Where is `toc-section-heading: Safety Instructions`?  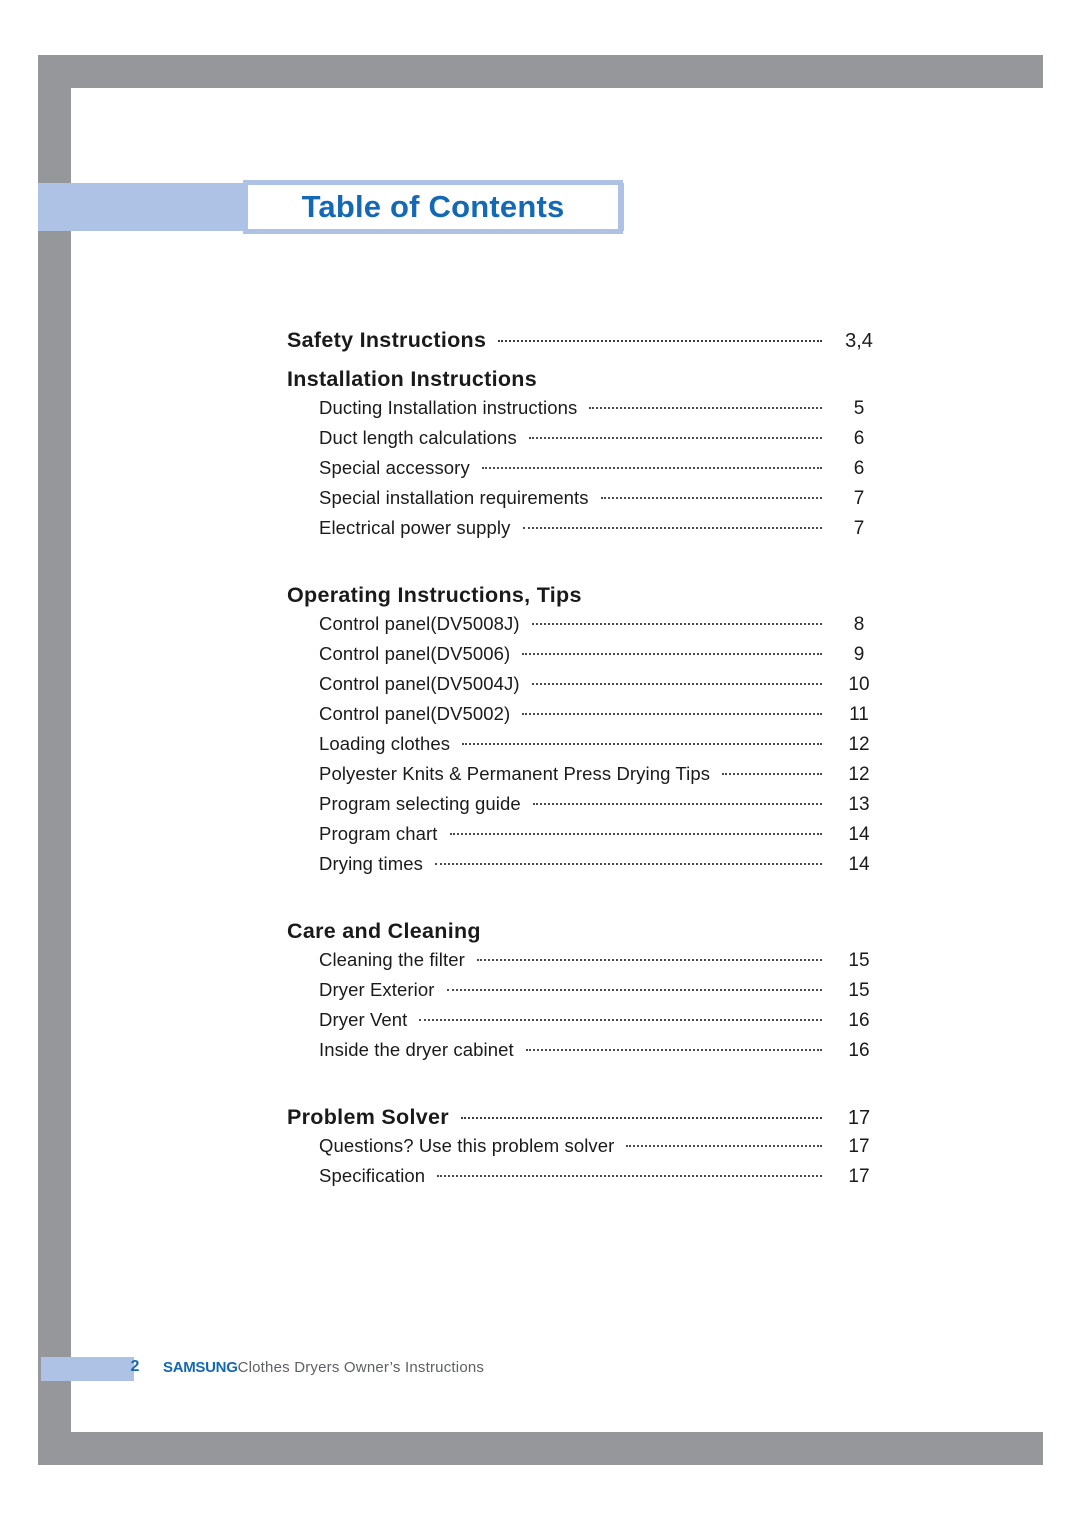
toc-section-heading: Safety Instructions is located at coordinates (387, 340).